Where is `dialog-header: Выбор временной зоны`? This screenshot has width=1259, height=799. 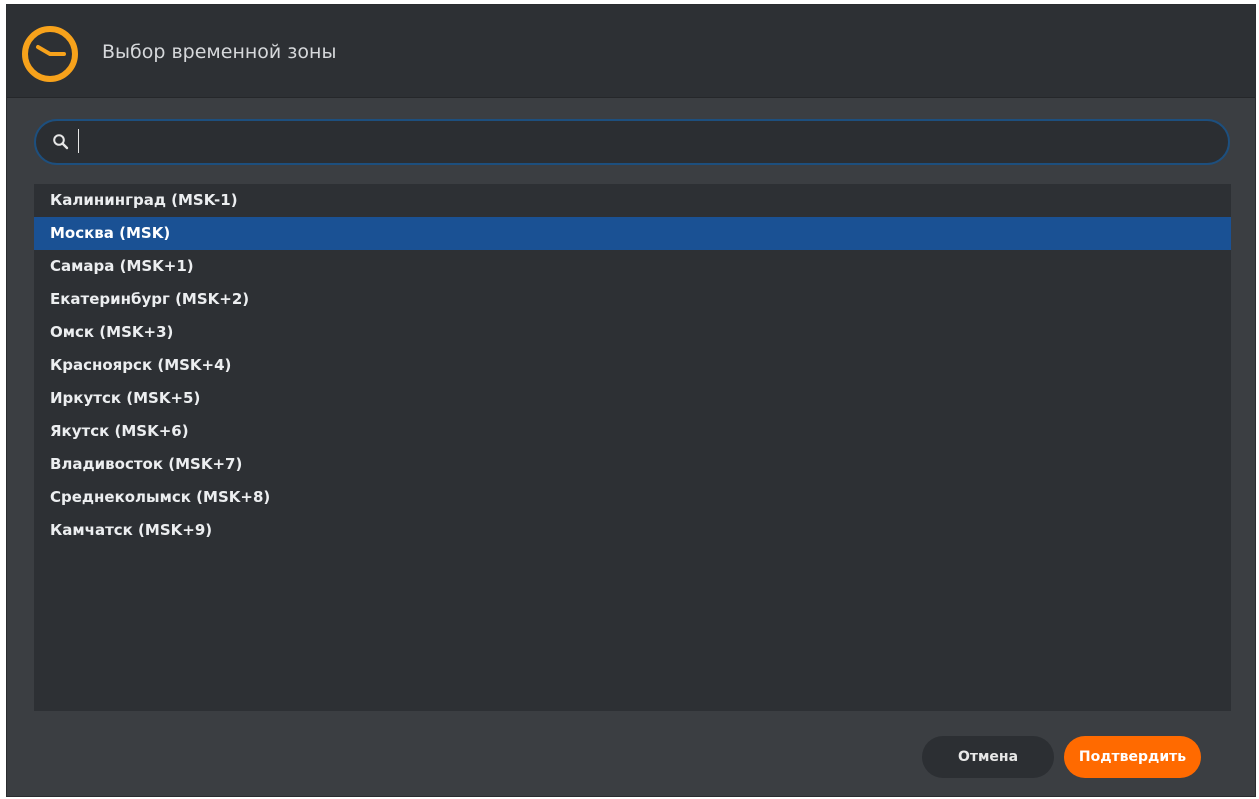 dialog-header: Выбор временной зоны is located at coordinates (631, 51).